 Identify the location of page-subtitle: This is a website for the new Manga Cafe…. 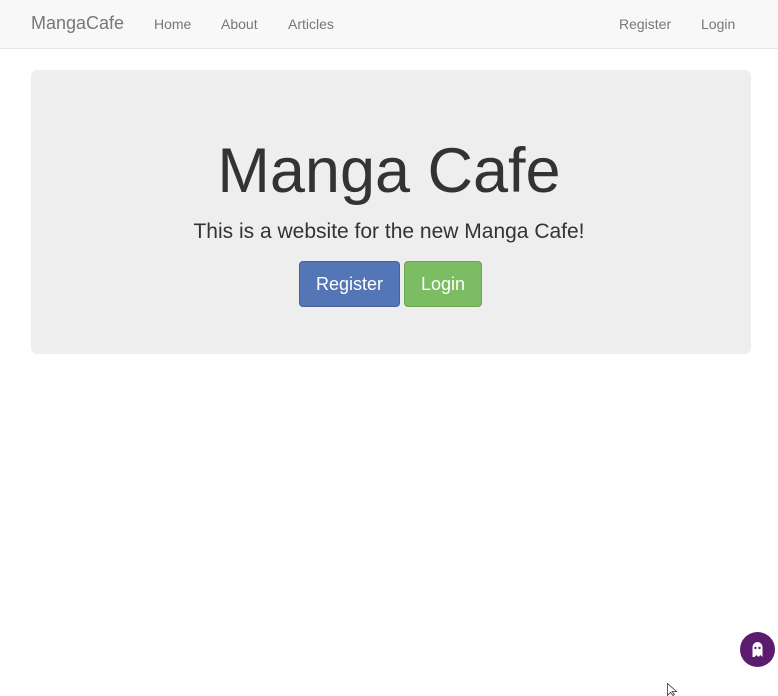
(389, 231).